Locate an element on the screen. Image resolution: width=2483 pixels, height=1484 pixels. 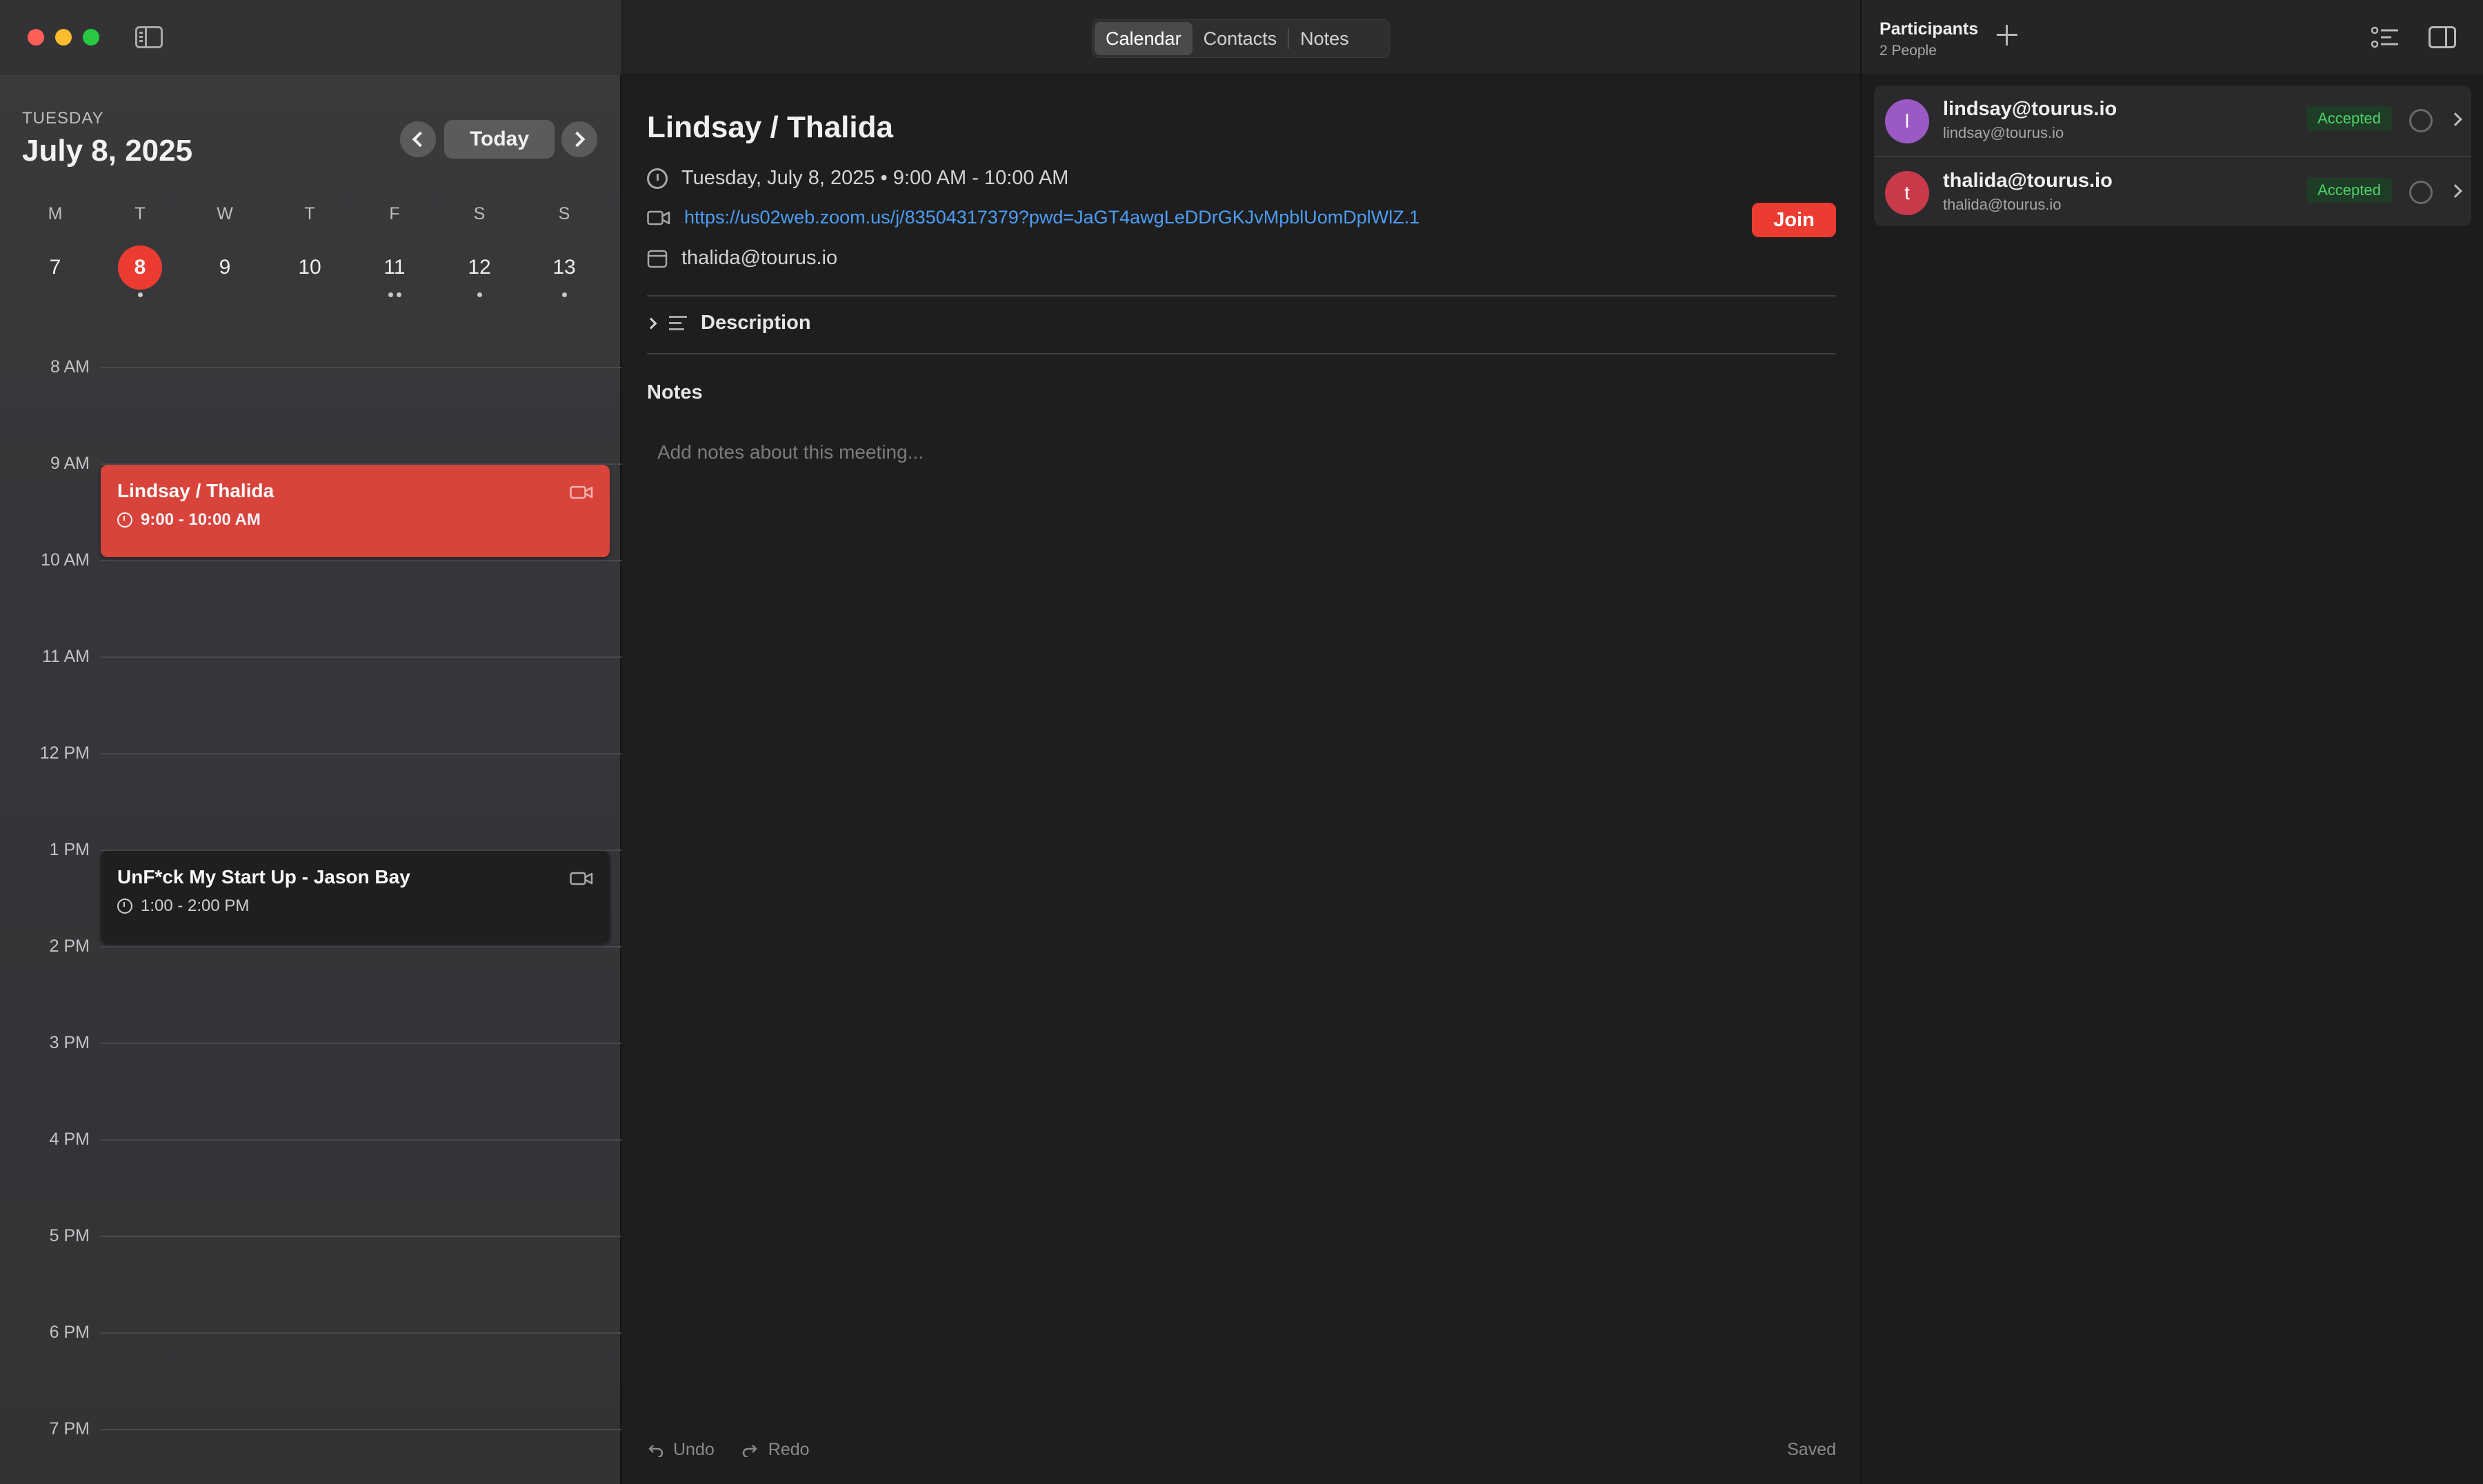
sidebar-toggle-icon is located at coordinates (149, 37).